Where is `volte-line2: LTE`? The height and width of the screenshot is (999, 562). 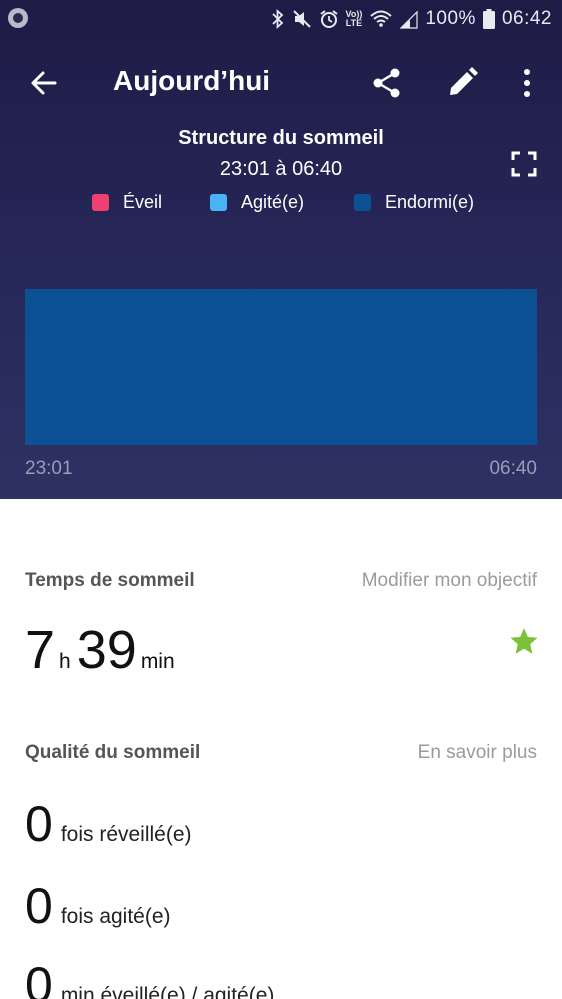 volte-line2: LTE is located at coordinates (354, 23).